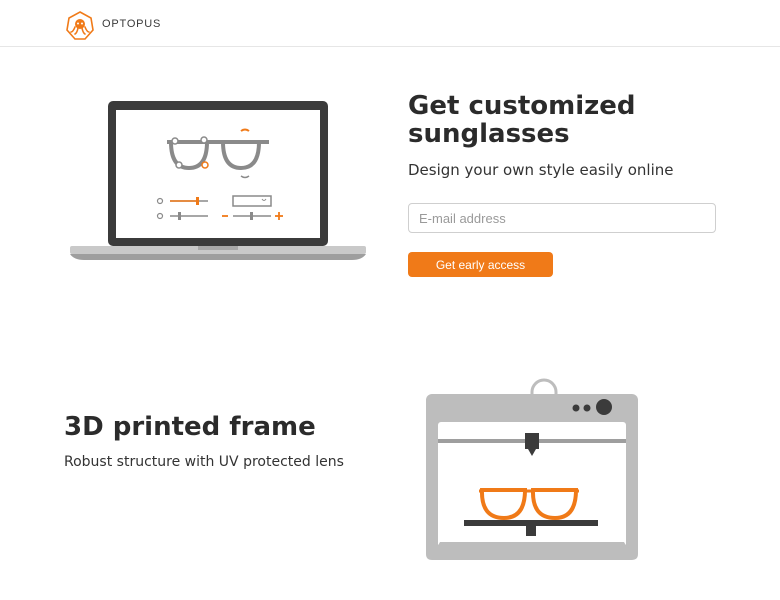  Describe the element at coordinates (532, 469) in the screenshot. I see `3d-printer-icon` at that location.